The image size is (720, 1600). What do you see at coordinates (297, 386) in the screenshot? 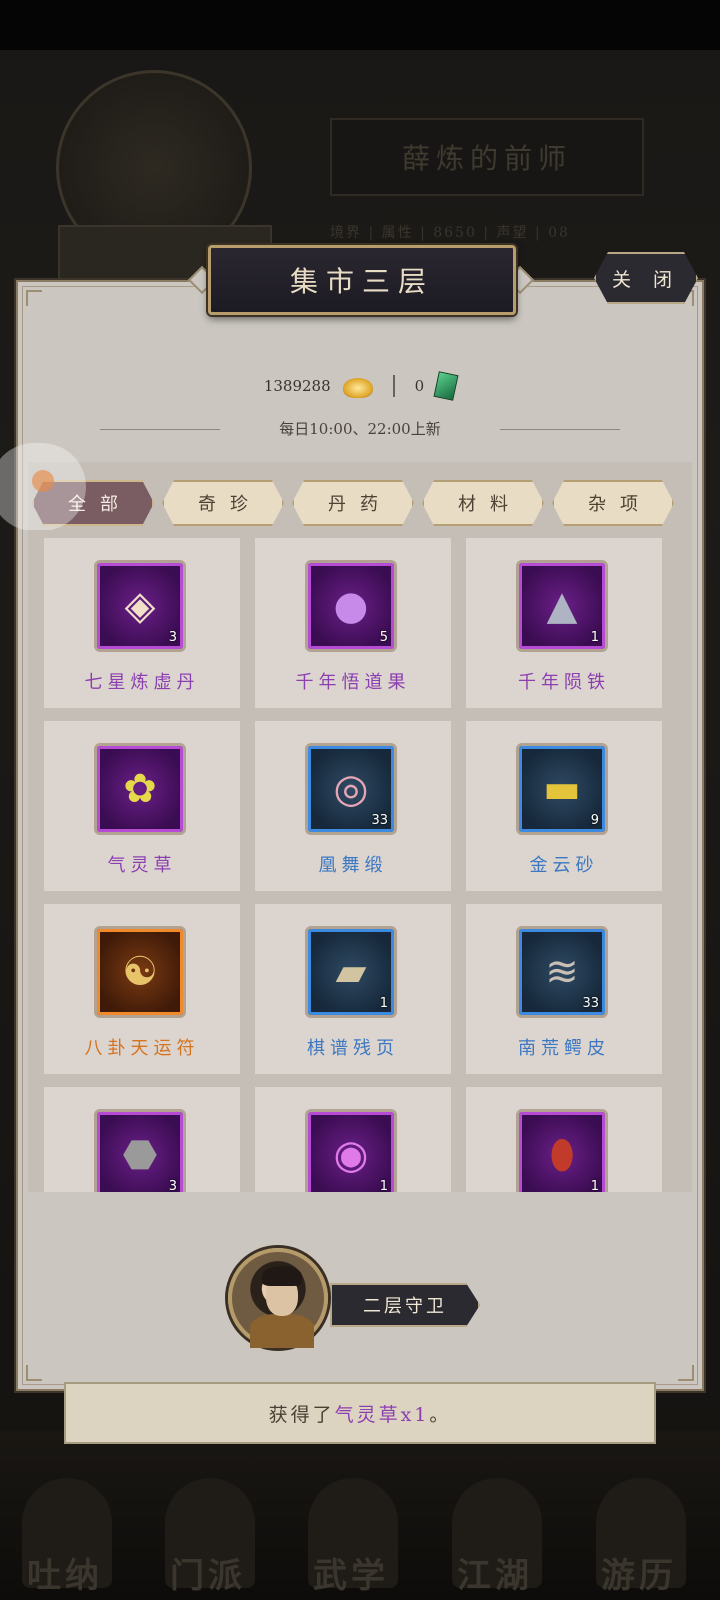
I see `gold-amount: 1389288` at bounding box center [297, 386].